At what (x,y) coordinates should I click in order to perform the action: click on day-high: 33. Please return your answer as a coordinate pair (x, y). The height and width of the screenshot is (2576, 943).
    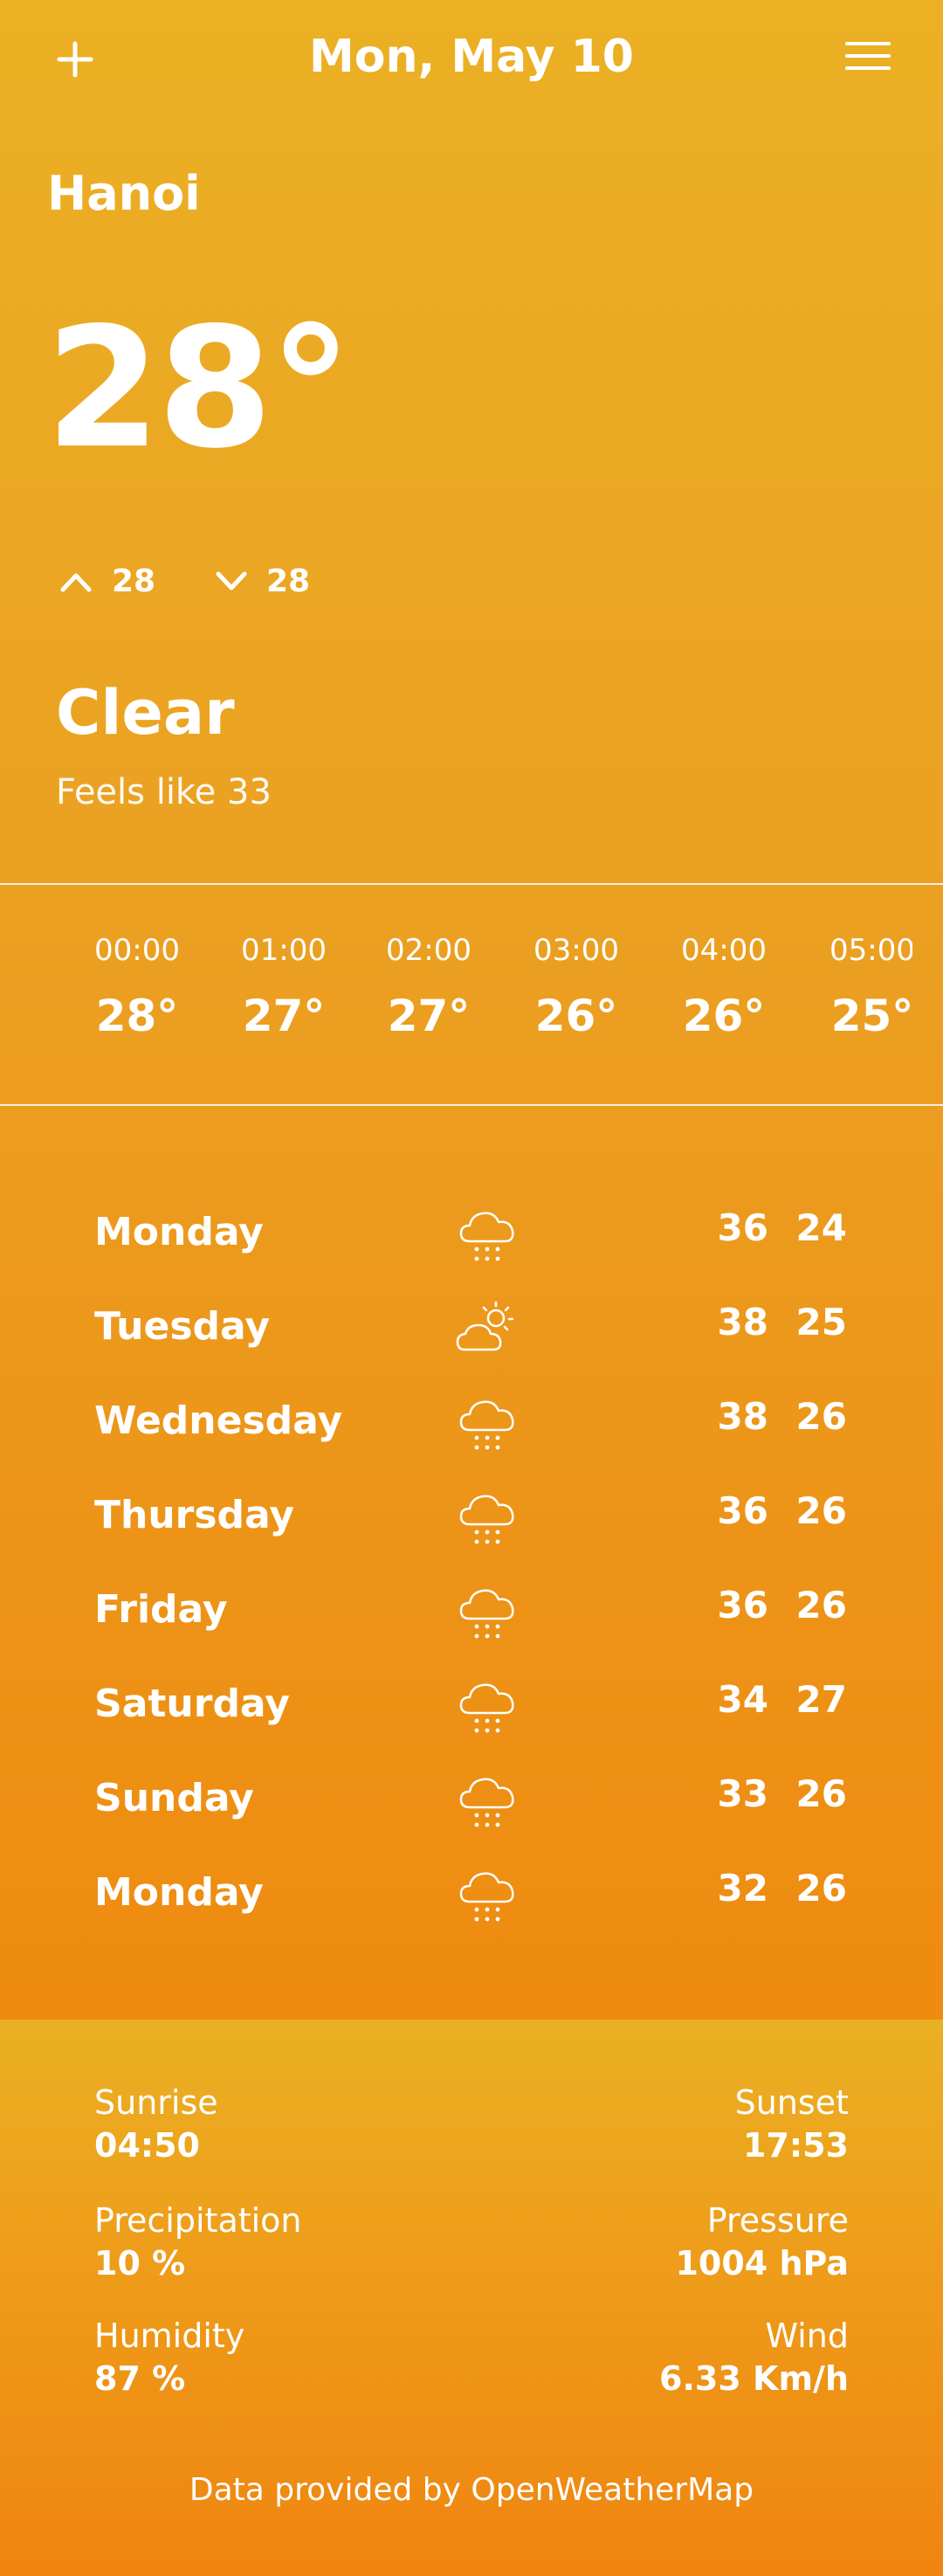
    Looking at the image, I should click on (742, 1793).